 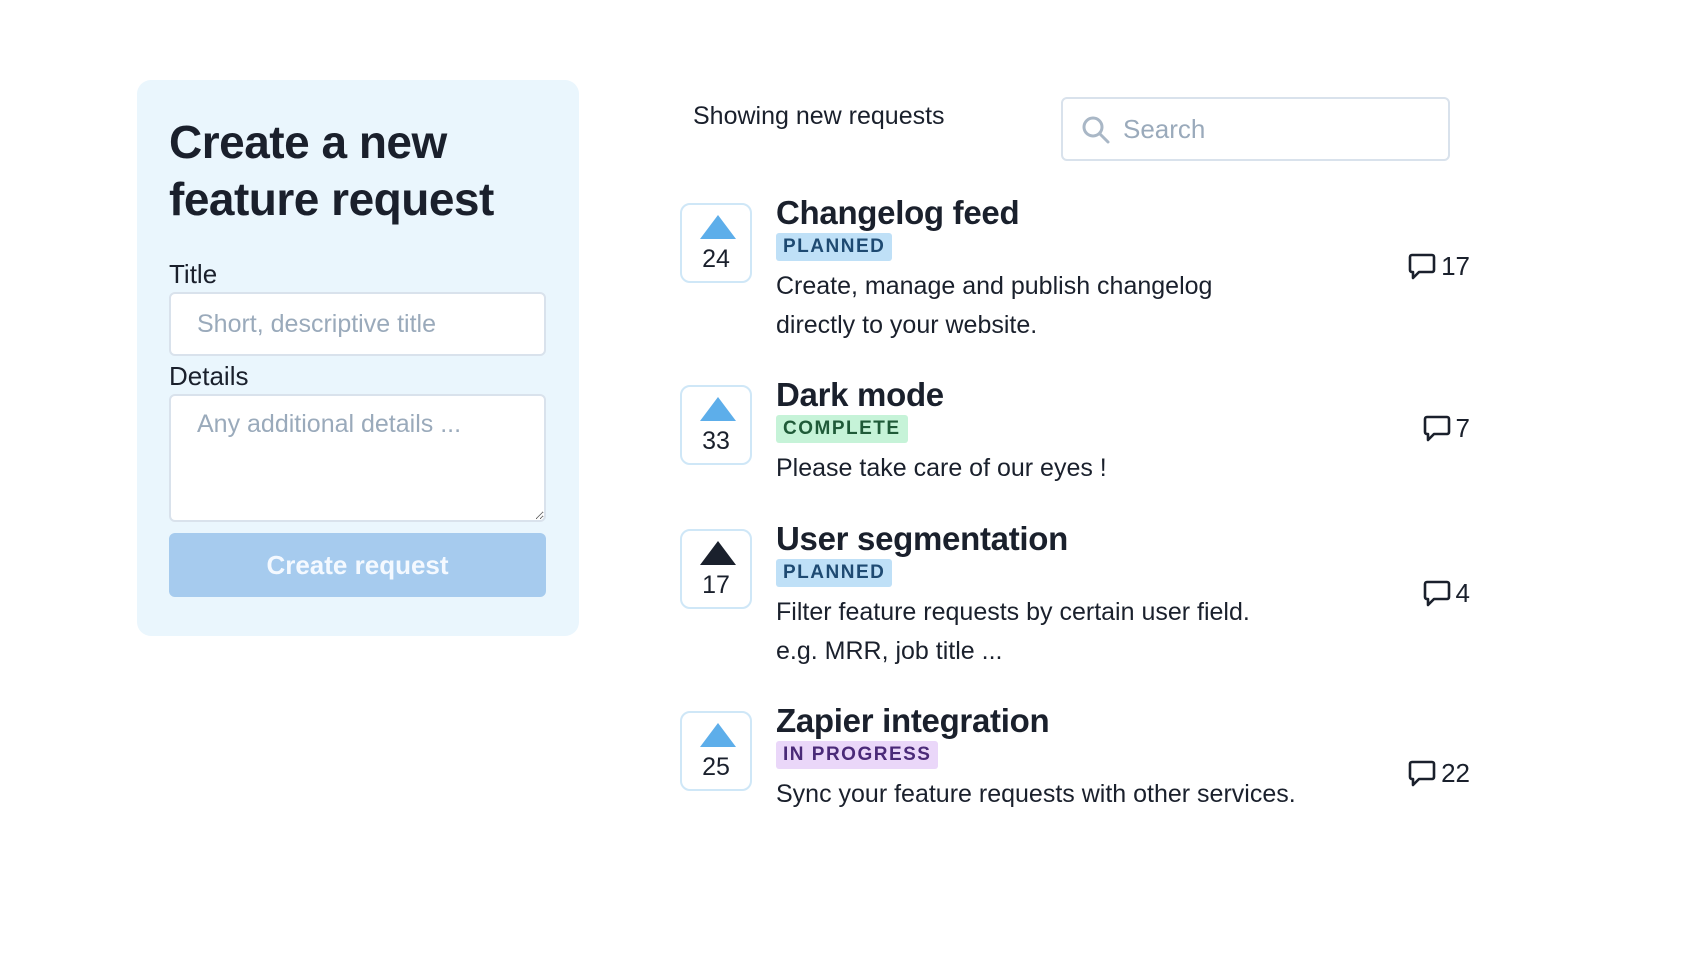 What do you see at coordinates (193, 274) in the screenshot?
I see `title-label: Title` at bounding box center [193, 274].